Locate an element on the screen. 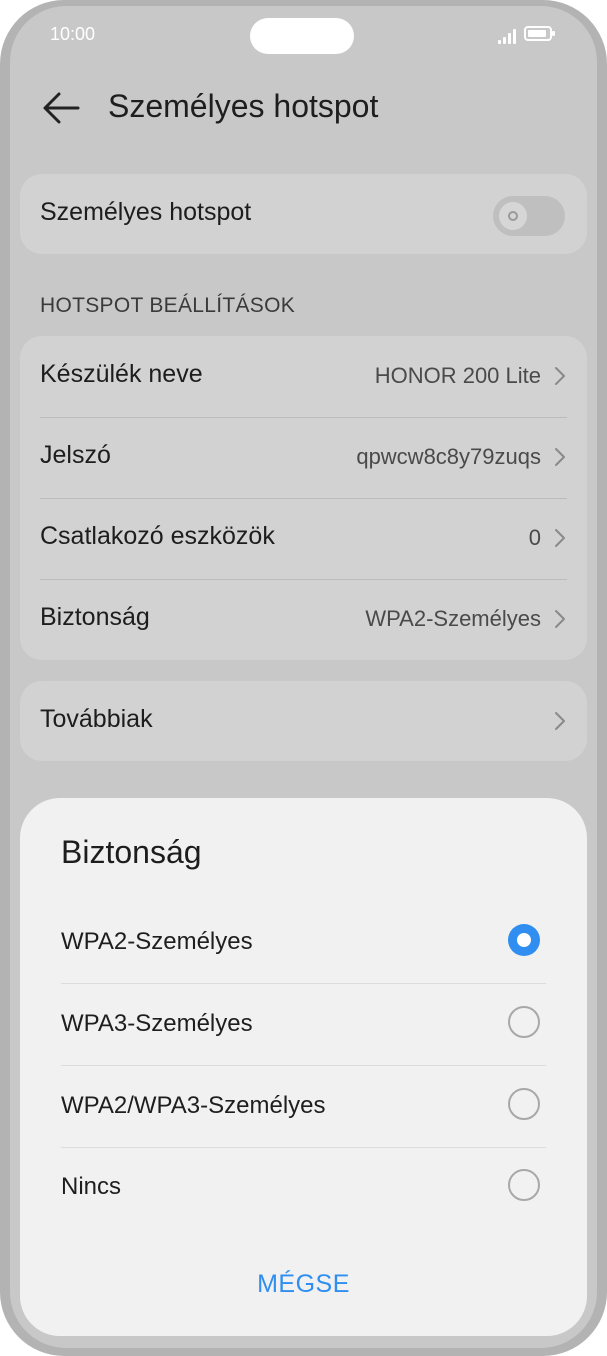  back-button is located at coordinates (62, 108).